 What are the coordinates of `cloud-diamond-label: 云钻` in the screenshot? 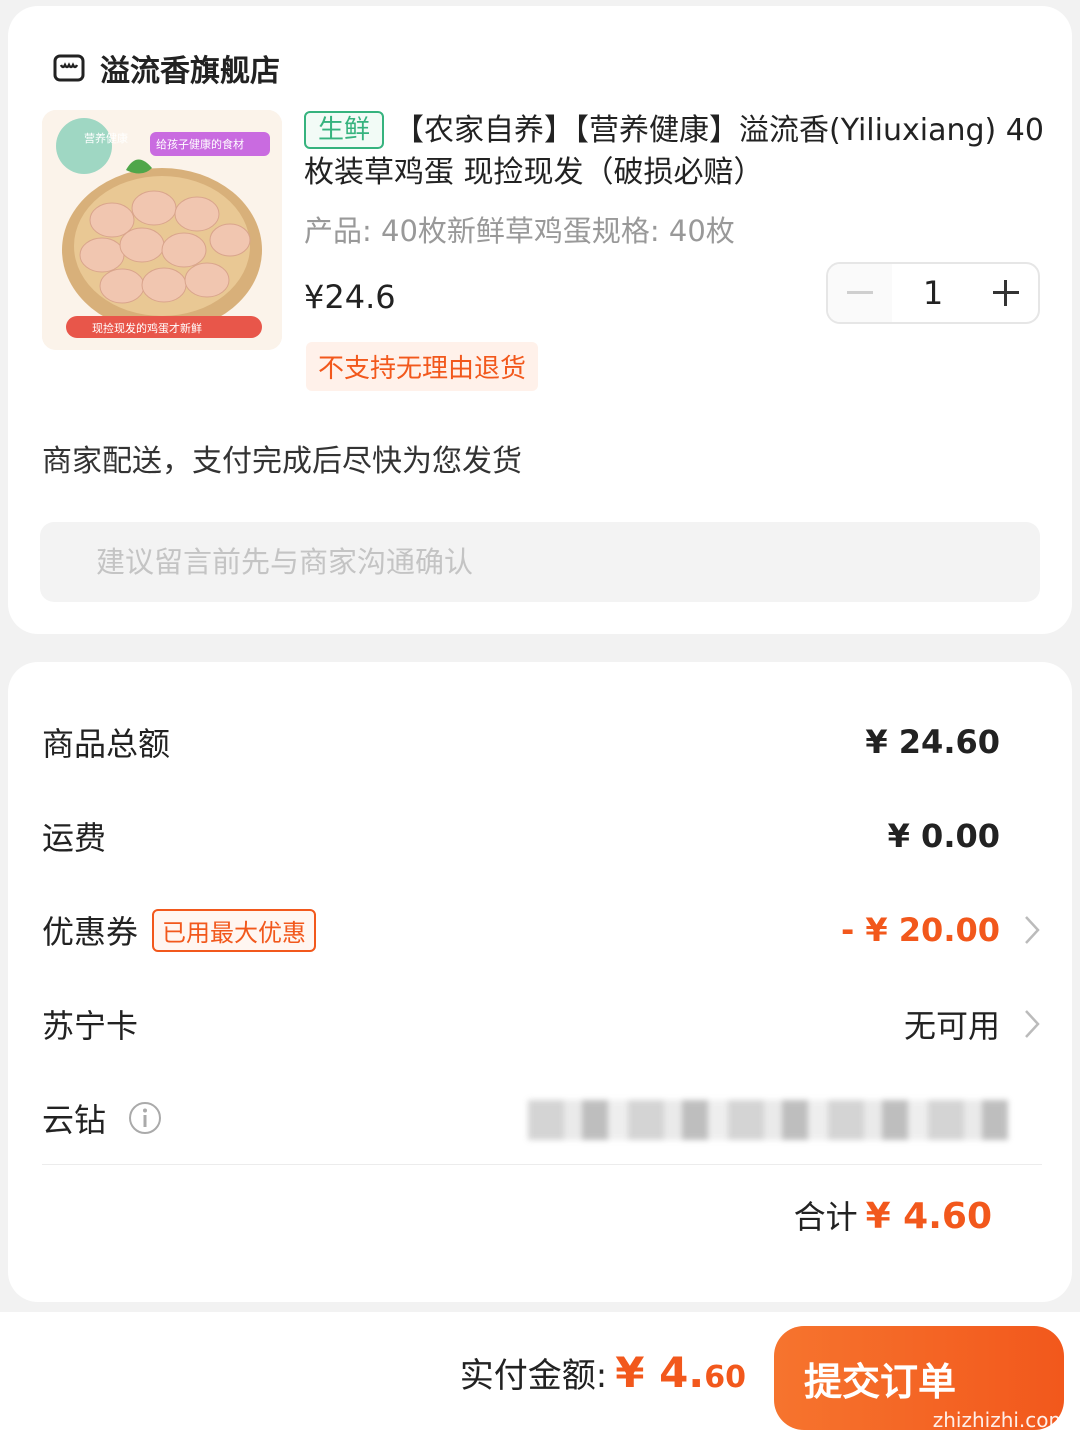 It's located at (74, 1120).